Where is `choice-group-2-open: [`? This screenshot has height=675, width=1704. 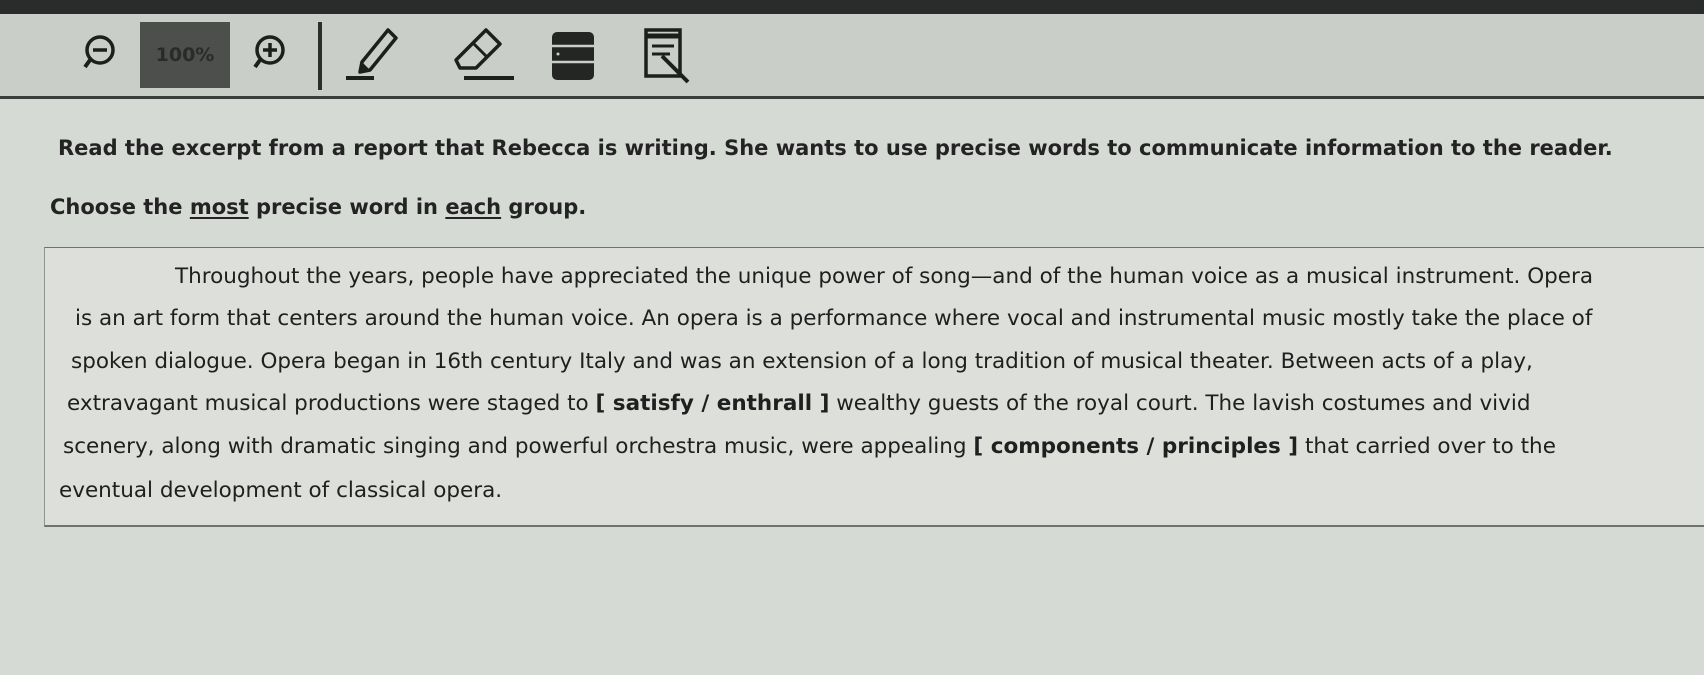
choice-group-2-open: [ is located at coordinates (982, 446).